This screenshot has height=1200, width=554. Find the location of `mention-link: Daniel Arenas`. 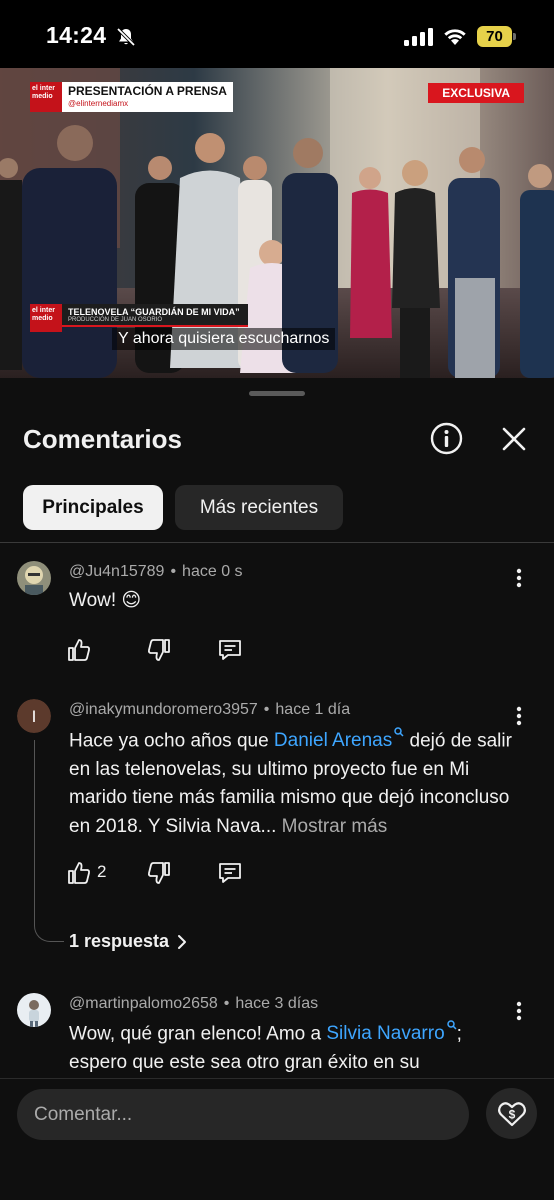

mention-link: Daniel Arenas is located at coordinates (338, 739).